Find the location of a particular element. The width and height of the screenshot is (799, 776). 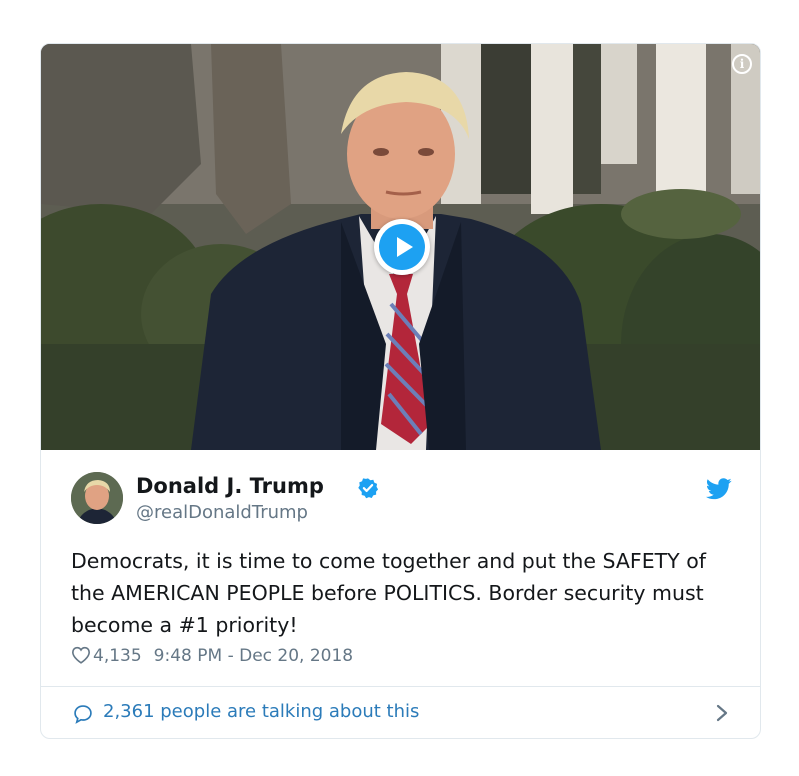

chevron-right-icon is located at coordinates (722, 713).